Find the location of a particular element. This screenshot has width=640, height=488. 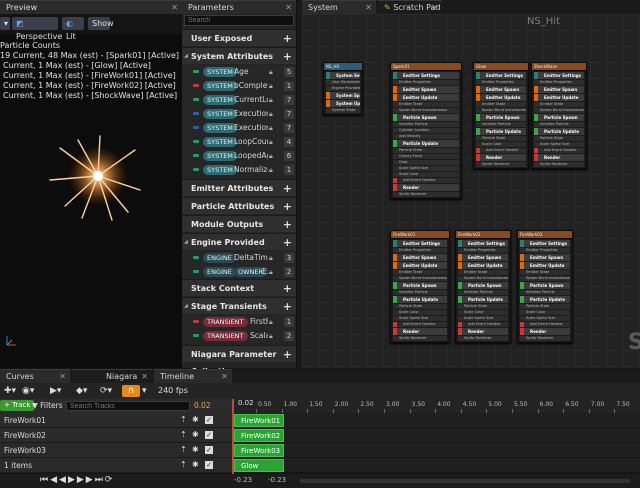

node-stage-row: Gravity Force is located at coordinates (426, 156).